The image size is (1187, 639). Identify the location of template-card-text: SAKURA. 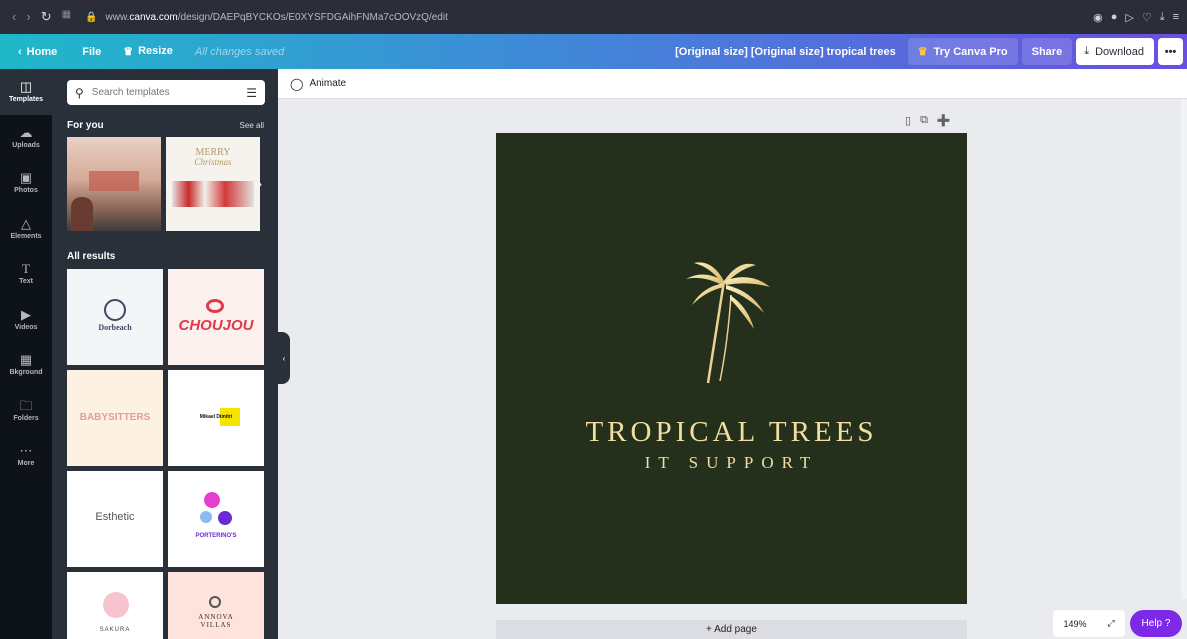
(115, 630).